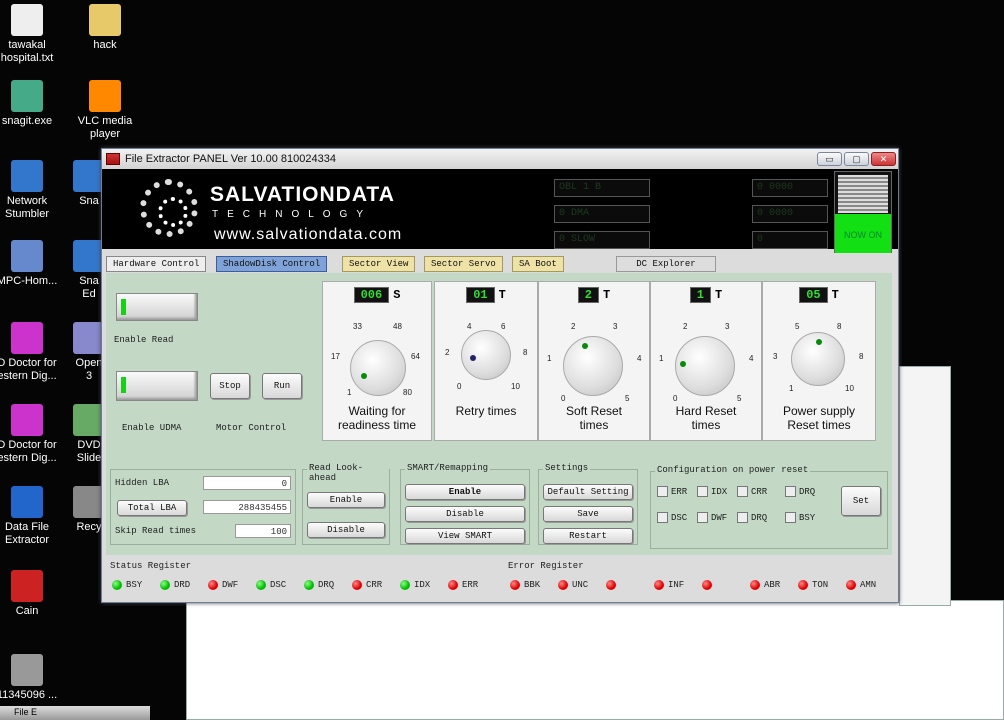 The height and width of the screenshot is (720, 1004). I want to click on checkbox-bsy: BSY, so click(800, 517).